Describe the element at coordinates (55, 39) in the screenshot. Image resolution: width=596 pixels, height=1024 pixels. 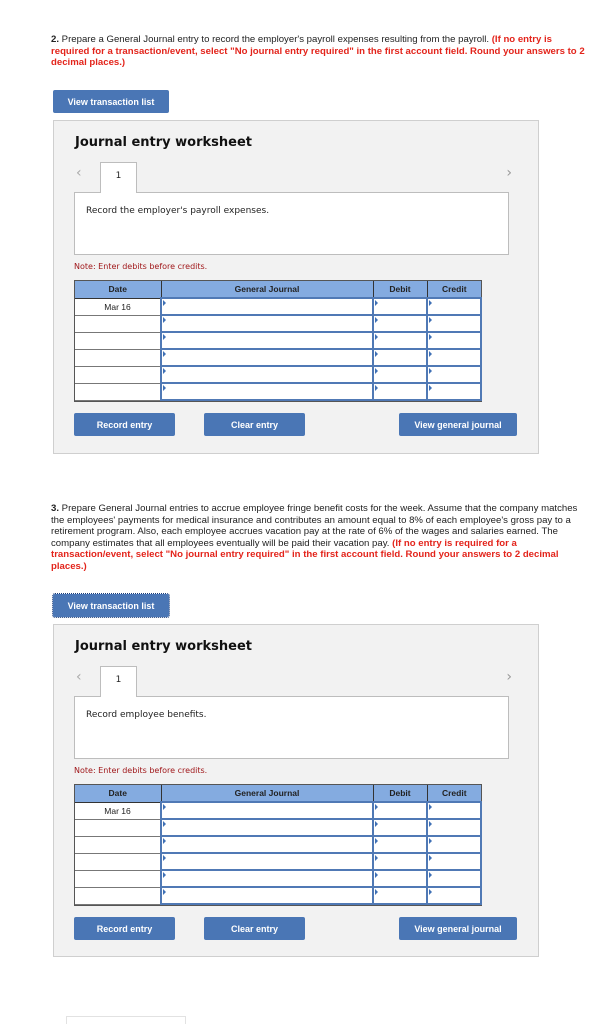
I see `question-number: 2.` at that location.